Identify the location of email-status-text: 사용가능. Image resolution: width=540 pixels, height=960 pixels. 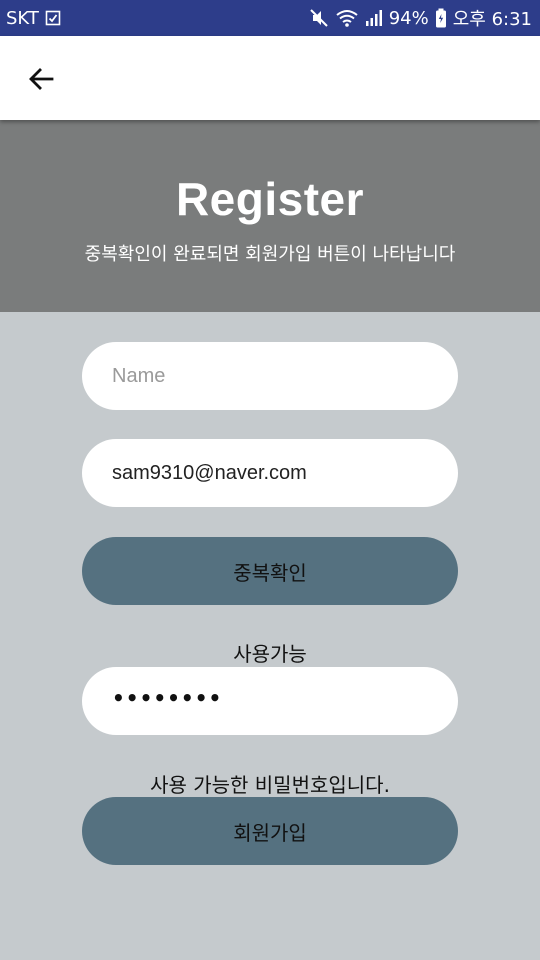
(270, 654).